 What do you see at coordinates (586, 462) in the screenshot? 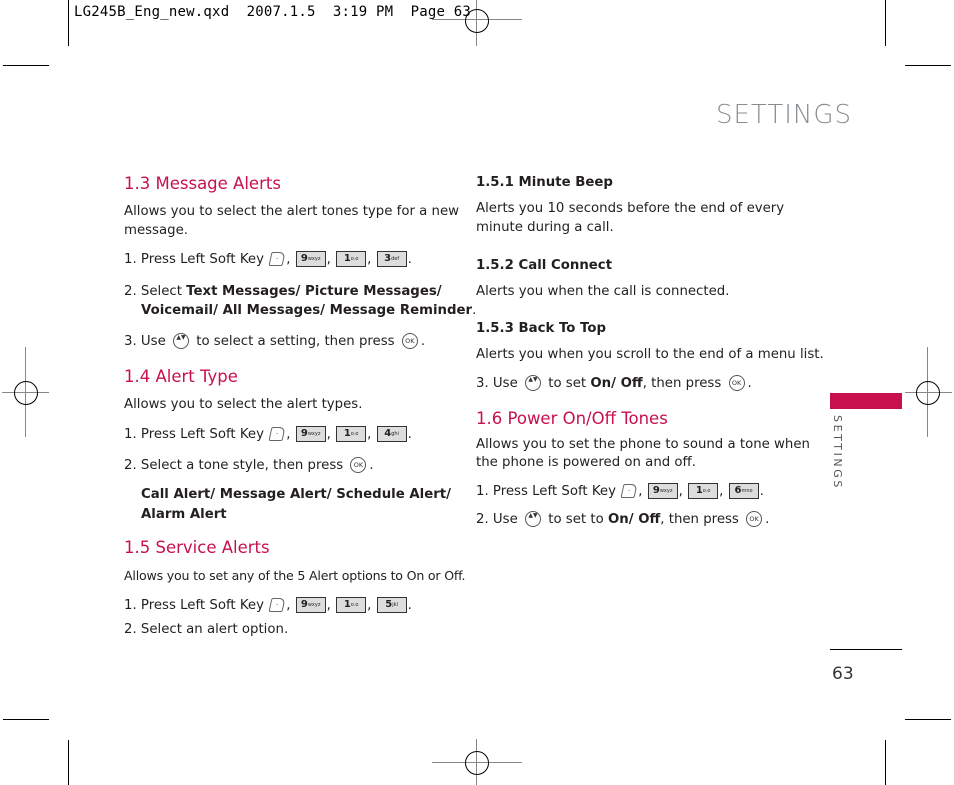
I see `section-desc: the phone is powered on and off.` at bounding box center [586, 462].